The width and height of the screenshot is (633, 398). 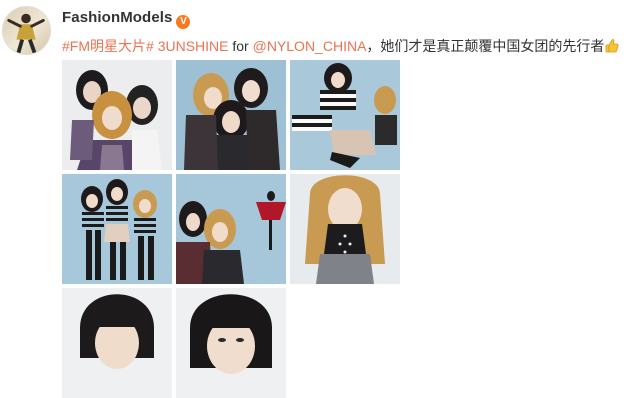 I want to click on avatar, so click(x=26, y=30).